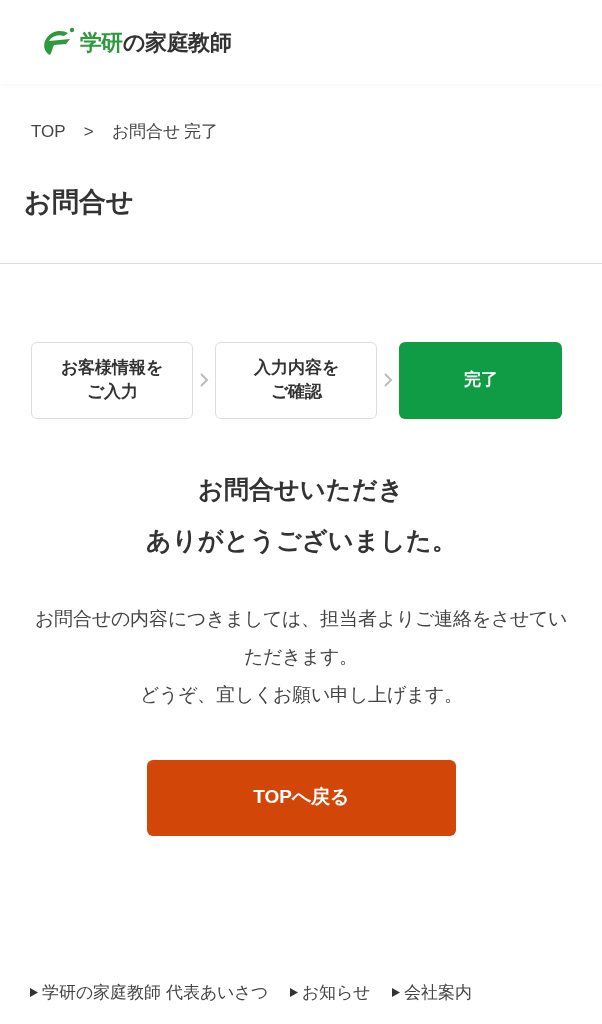 The image size is (602, 1024). Describe the element at coordinates (301, 210) in the screenshot. I see `page-title: お問合せ` at that location.